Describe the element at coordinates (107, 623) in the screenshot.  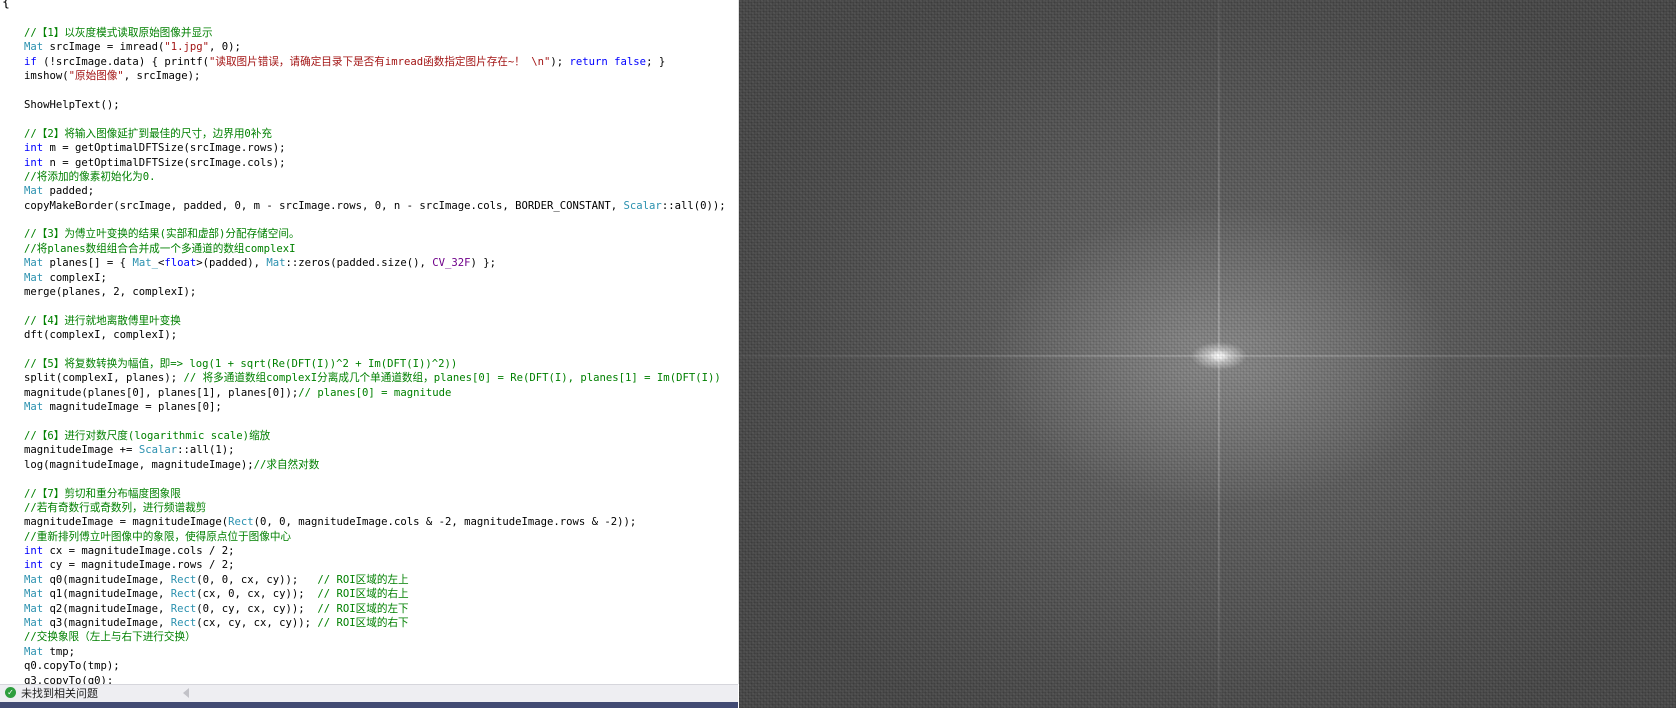
I see `code-token: q3(magnitudeImage,` at that location.